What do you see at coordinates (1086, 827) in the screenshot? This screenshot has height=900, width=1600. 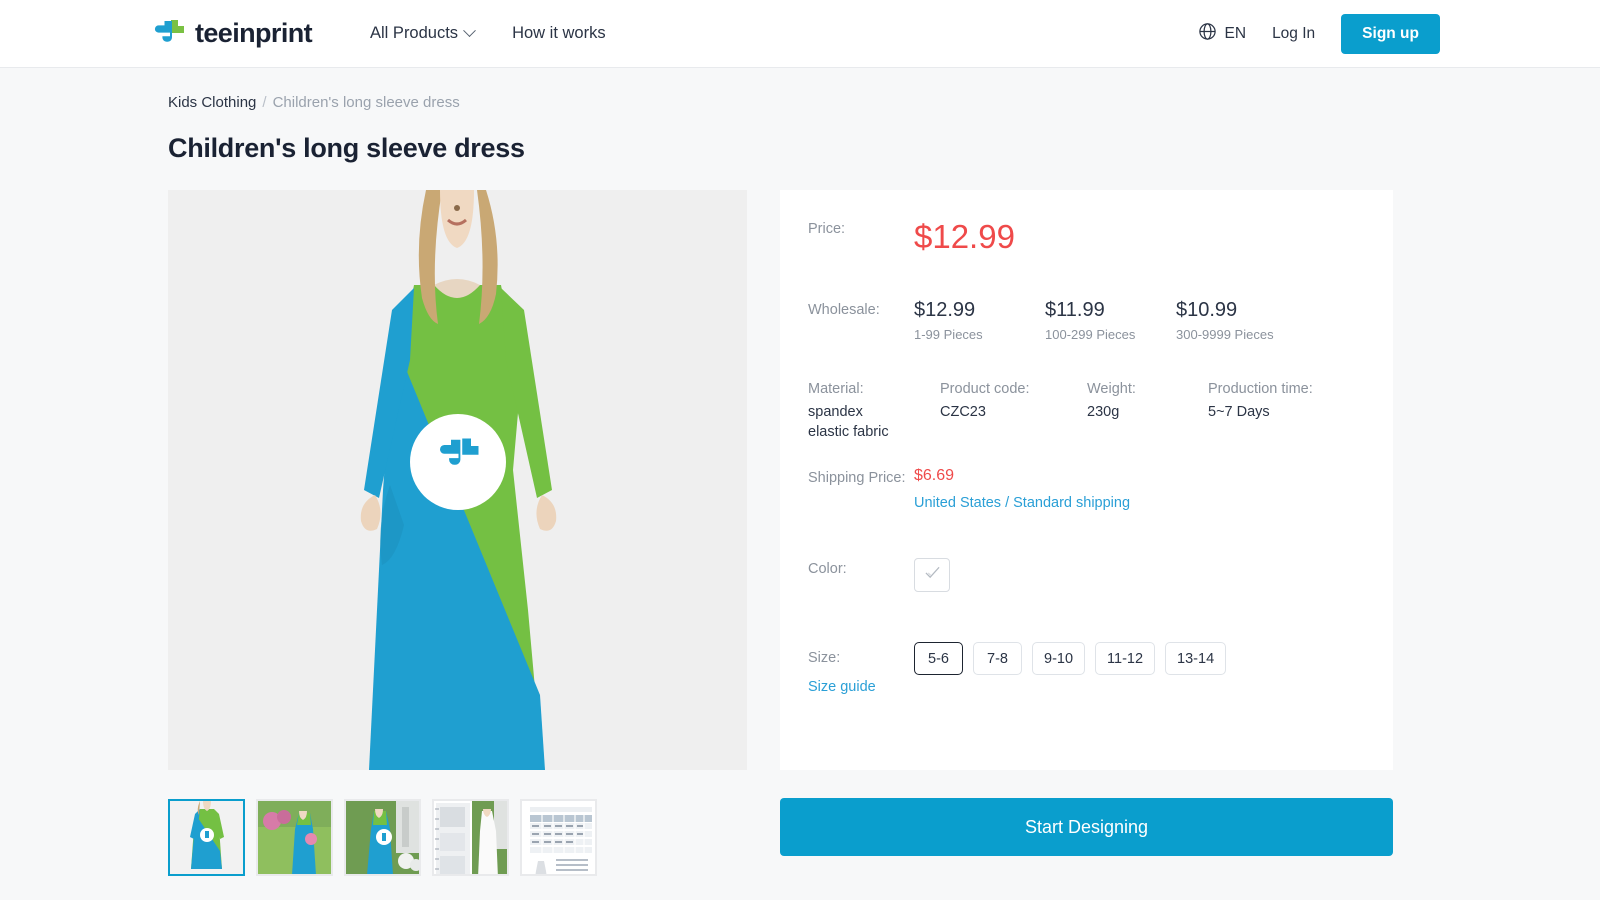 I see `start-designing-button: Start Designing` at bounding box center [1086, 827].